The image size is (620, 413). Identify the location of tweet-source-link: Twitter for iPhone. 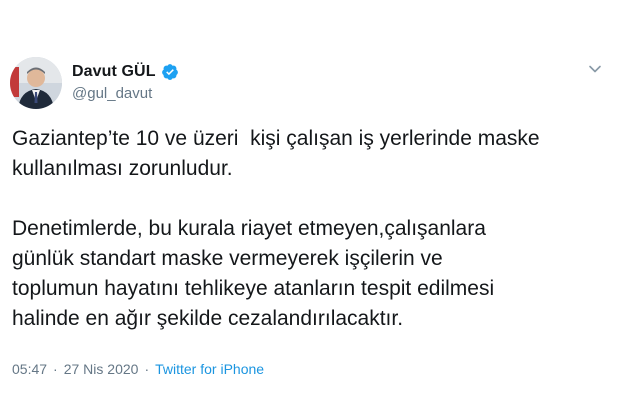
(209, 369).